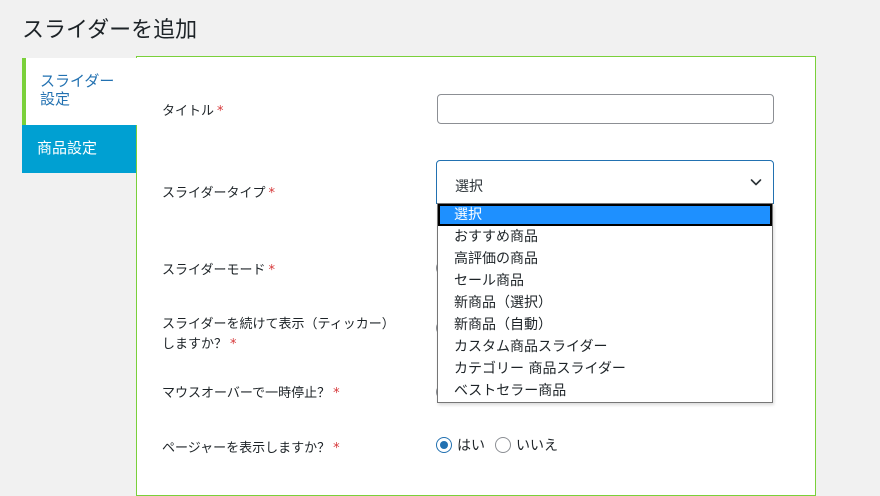  I want to click on tab-product-settings: 商品設定, so click(79, 149).